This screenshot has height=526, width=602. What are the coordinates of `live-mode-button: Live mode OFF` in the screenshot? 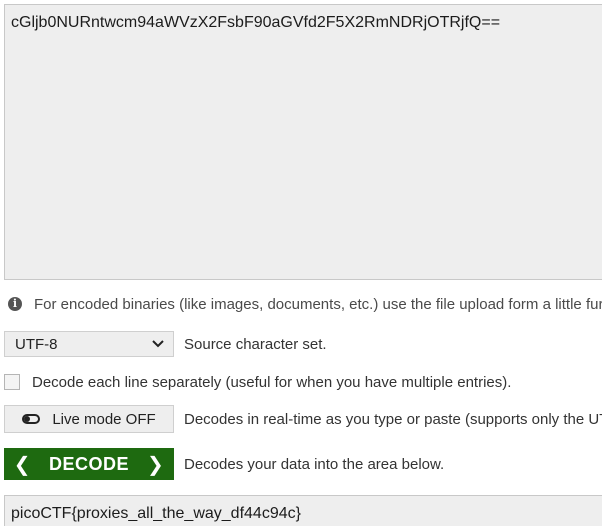 It's located at (89, 419).